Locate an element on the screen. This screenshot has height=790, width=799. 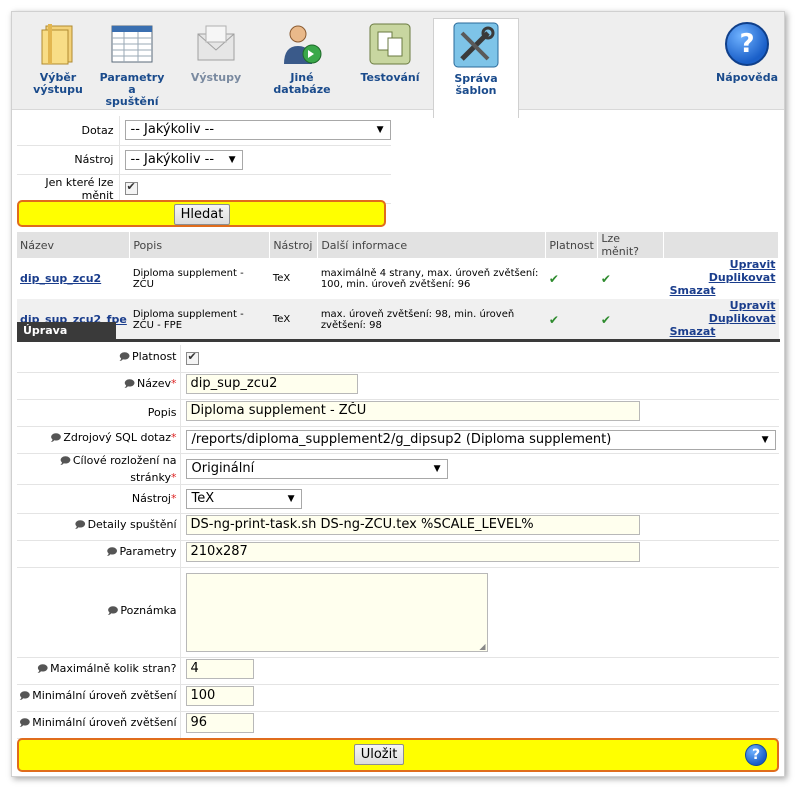
row-popis: Diploma supplement - ZČU is located at coordinates (199, 278).